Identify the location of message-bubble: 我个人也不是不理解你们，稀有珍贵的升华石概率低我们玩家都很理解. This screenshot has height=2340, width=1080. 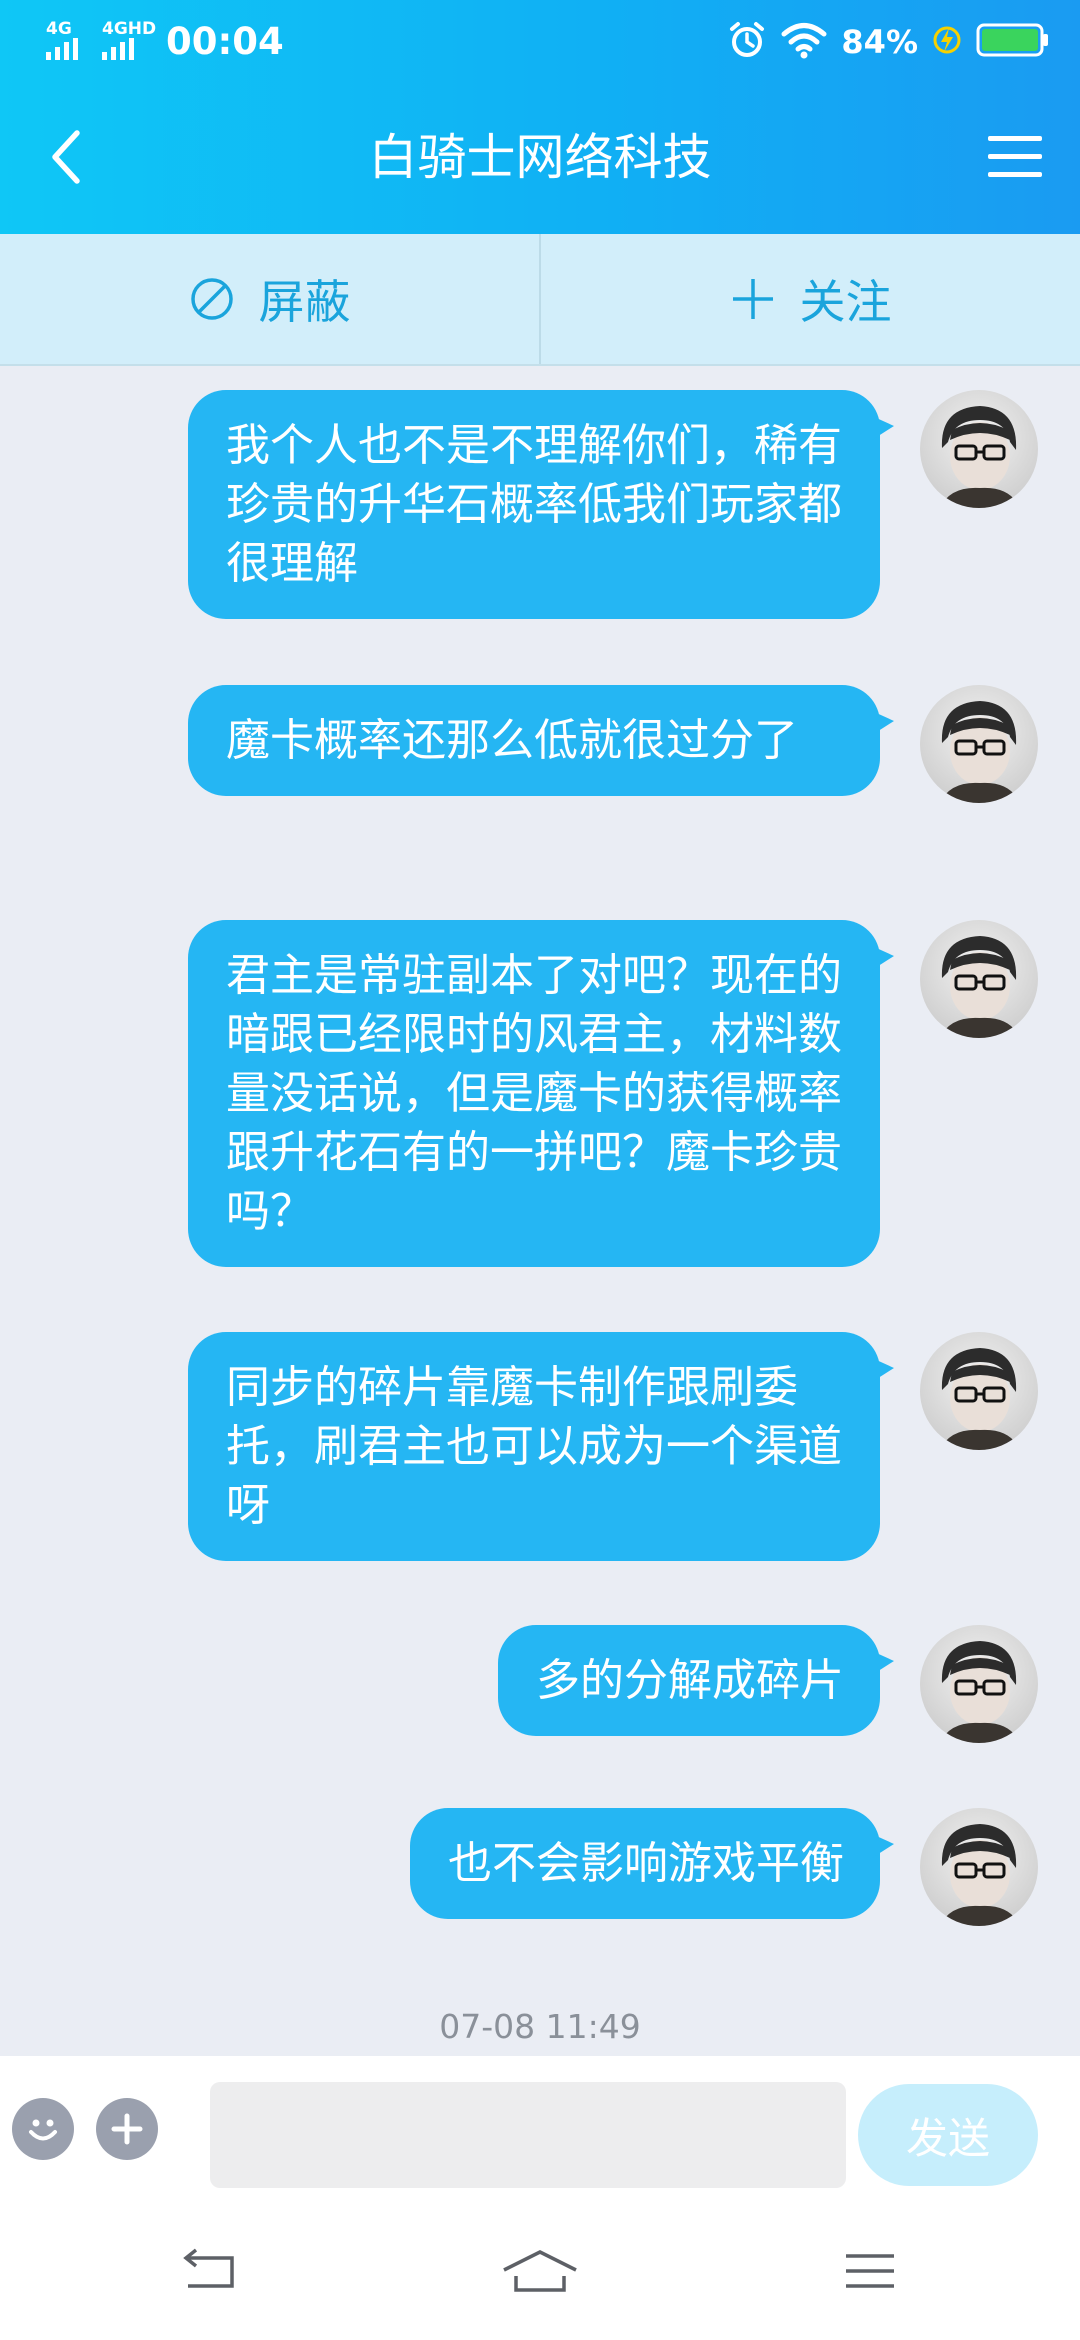
(541, 504).